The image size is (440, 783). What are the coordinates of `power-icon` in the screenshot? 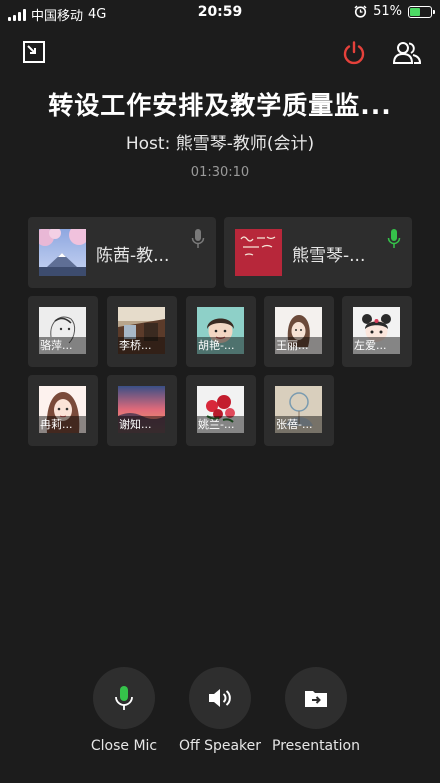 It's located at (354, 53).